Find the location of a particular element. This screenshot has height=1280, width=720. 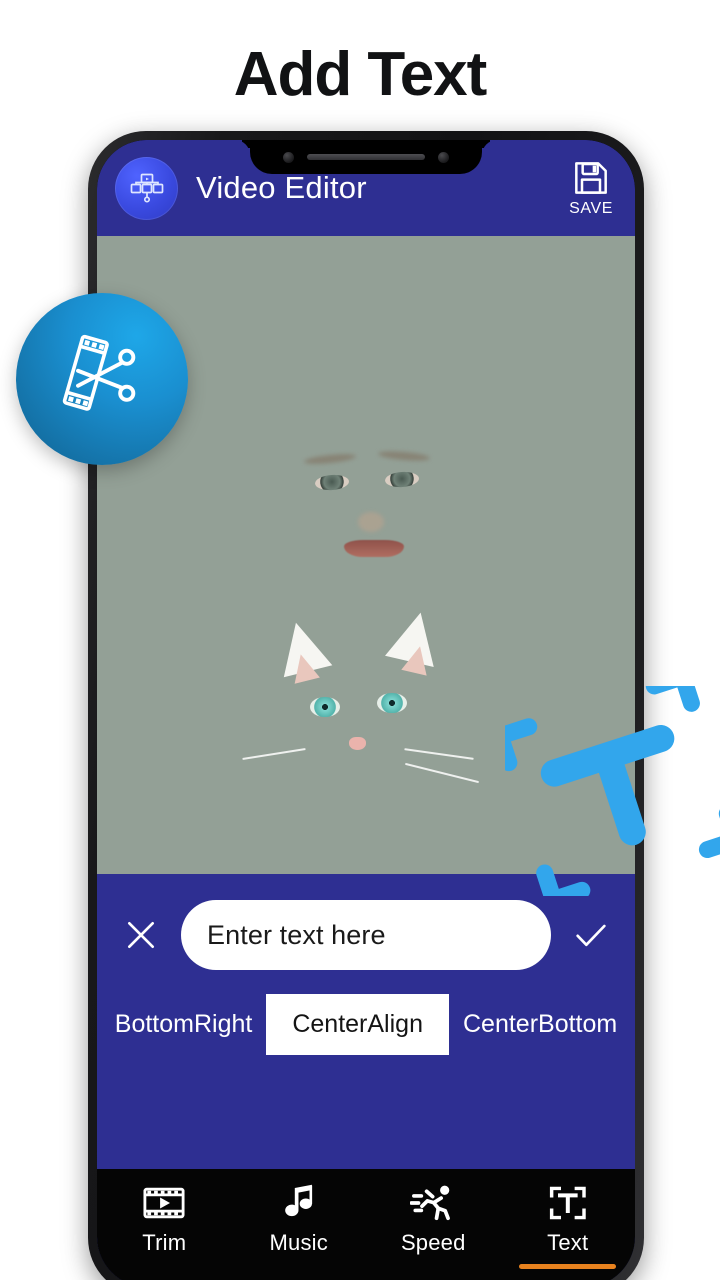

save-label: SAVE is located at coordinates (591, 208).